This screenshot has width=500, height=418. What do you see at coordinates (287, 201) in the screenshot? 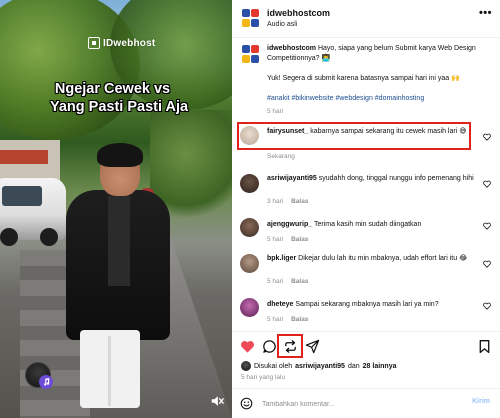
I see `comment-meta: 3 hari Balas` at bounding box center [287, 201].